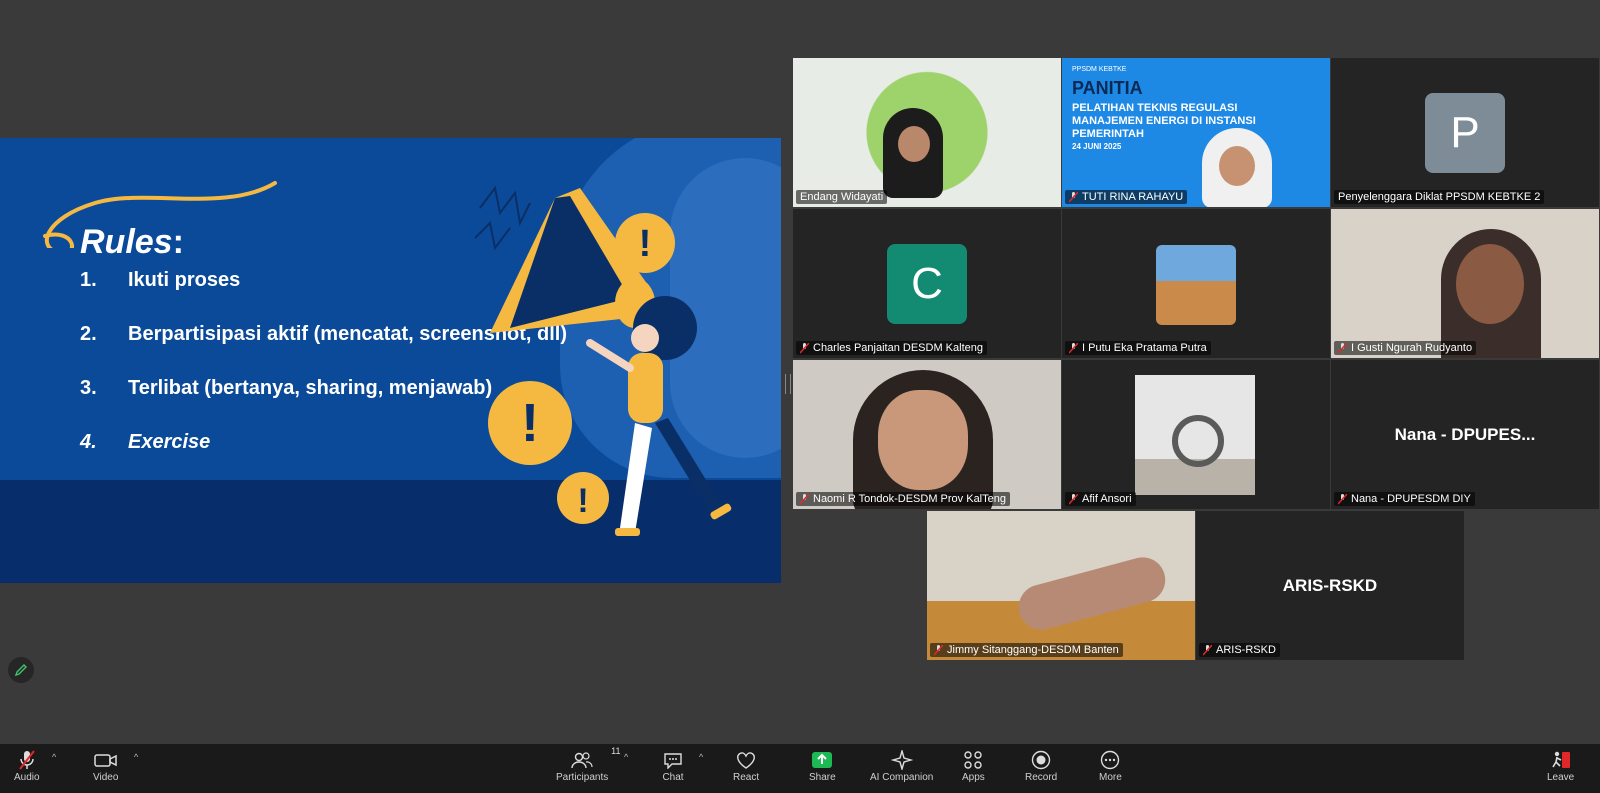 This screenshot has height=793, width=1600. I want to click on participant-name-tag: ARIS-RSKD, so click(1239, 650).